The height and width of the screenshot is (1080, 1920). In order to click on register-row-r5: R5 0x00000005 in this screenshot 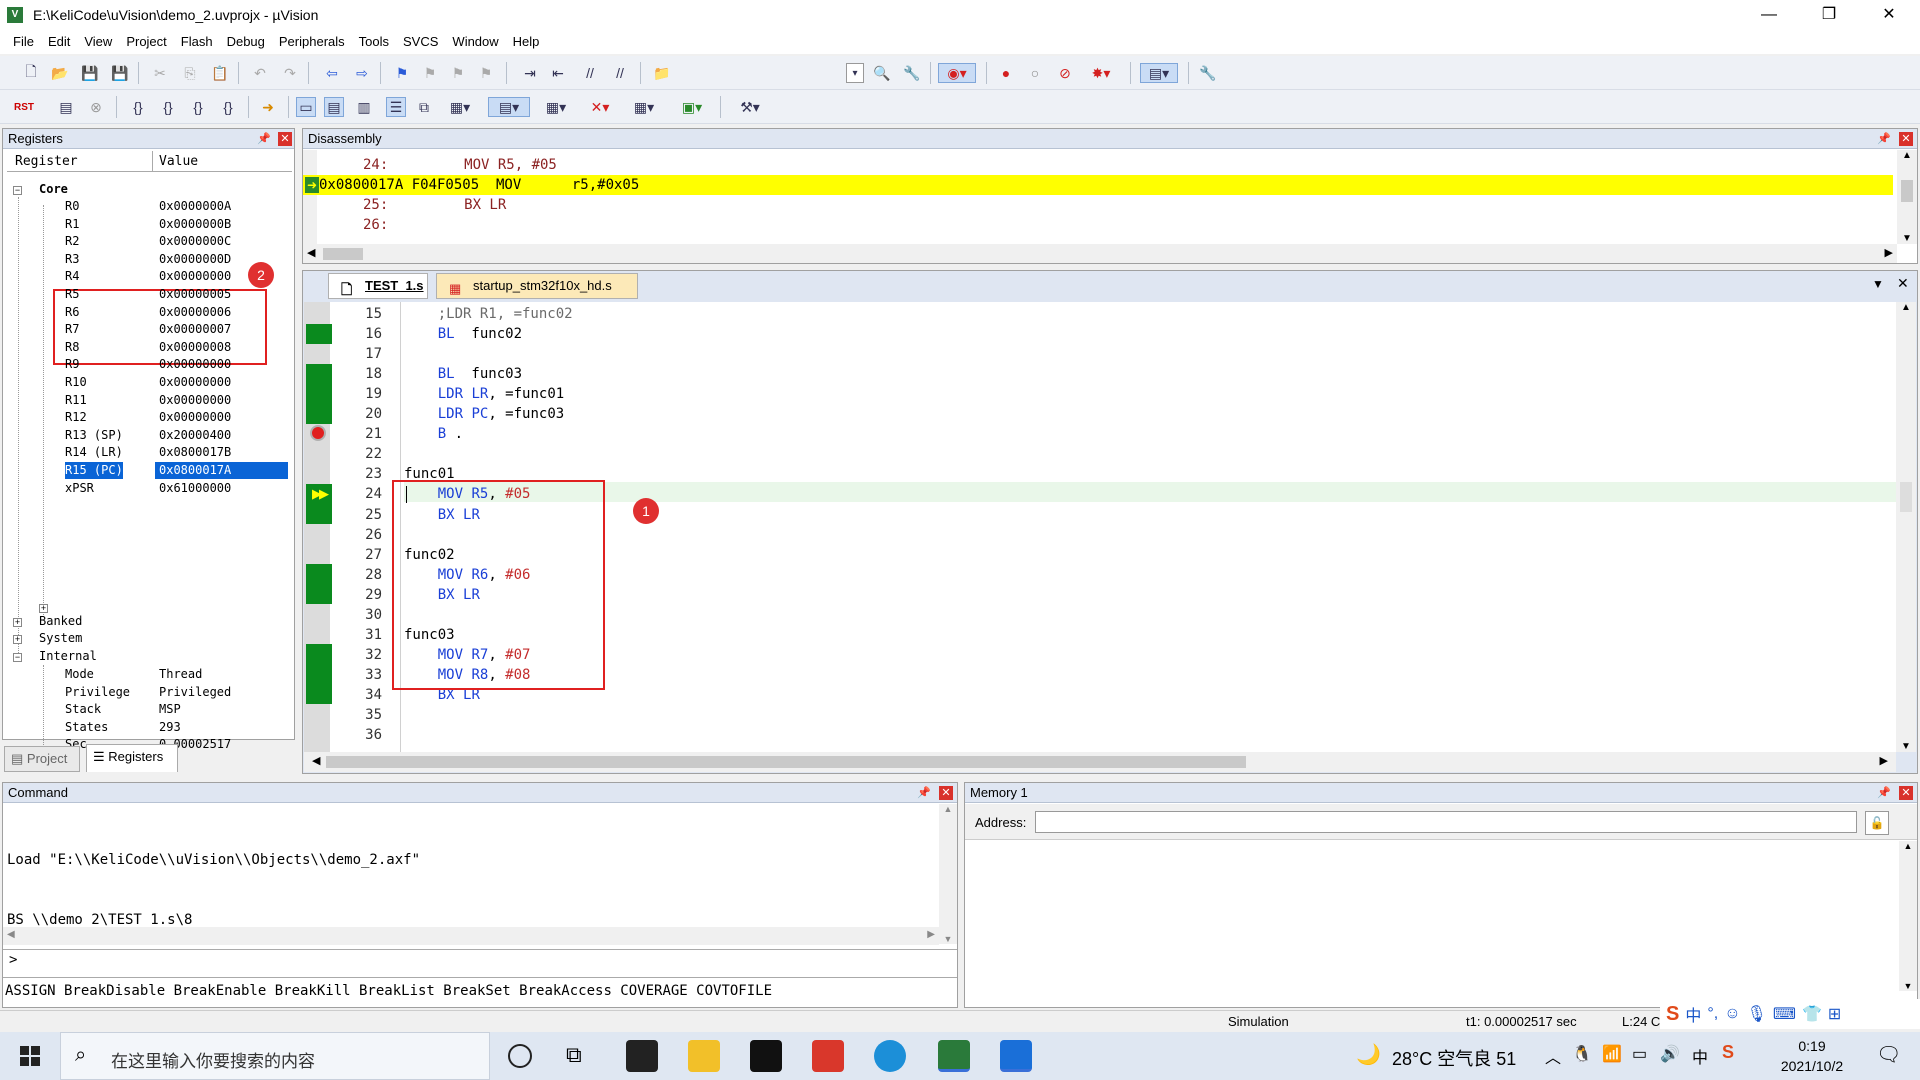, I will do `click(149, 294)`.